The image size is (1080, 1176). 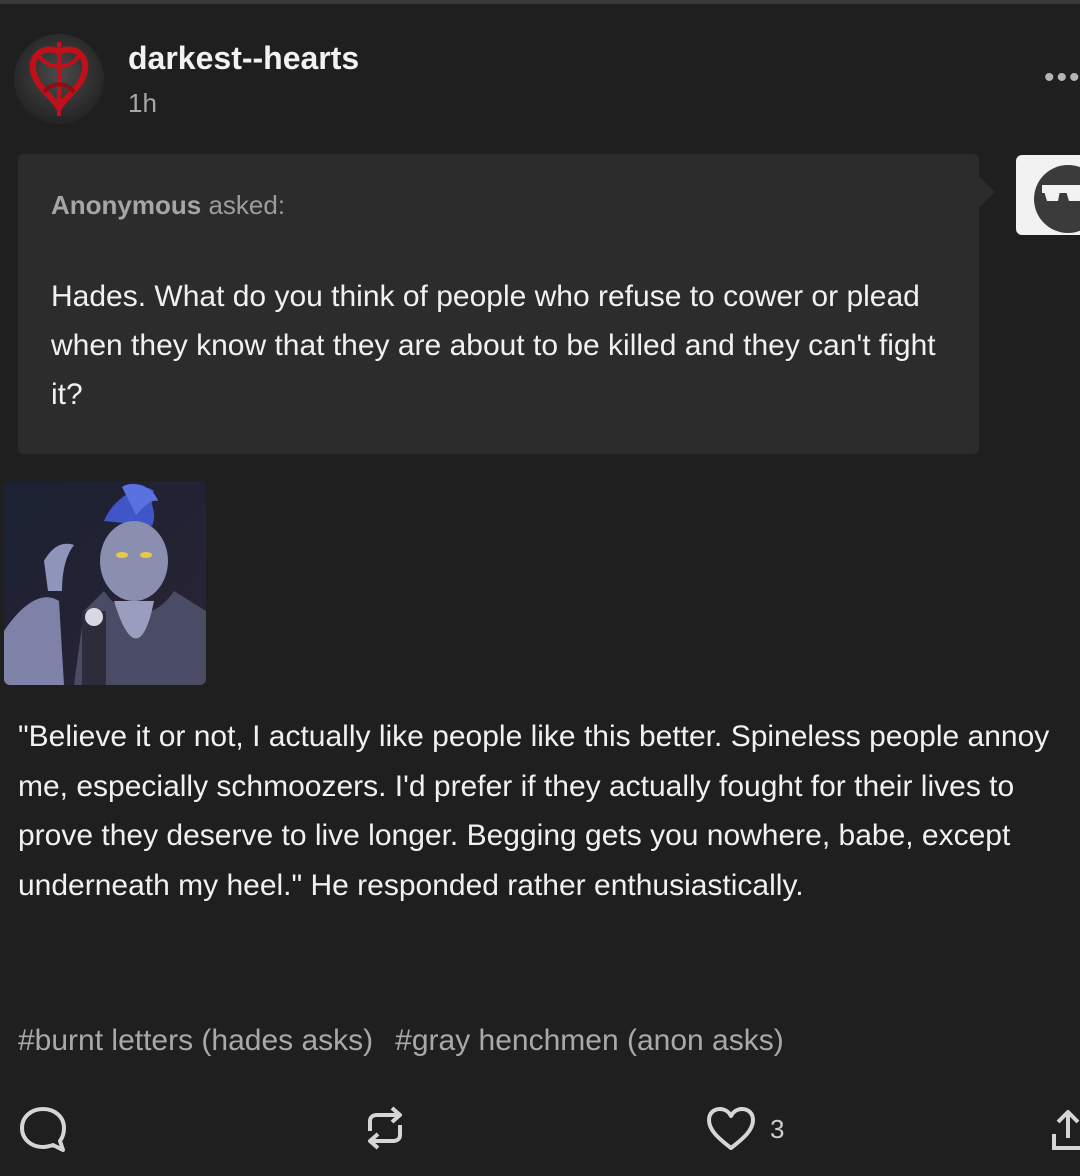 What do you see at coordinates (243, 205) in the screenshot?
I see `asker-suffix: asked:` at bounding box center [243, 205].